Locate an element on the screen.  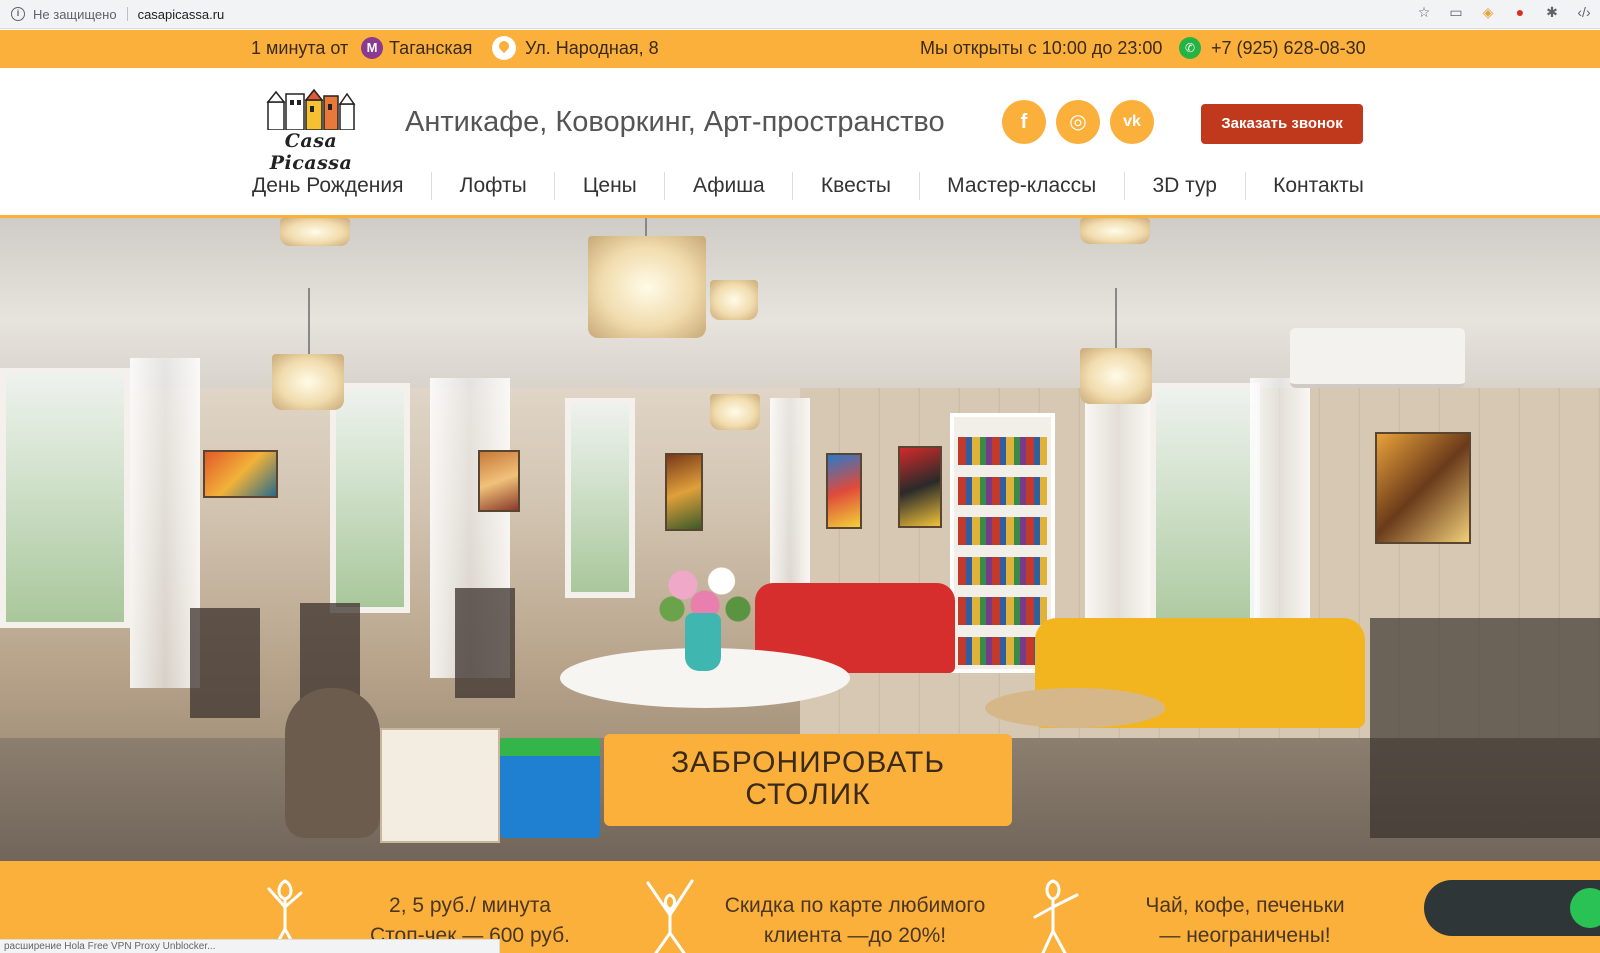
promo-tea: Чай, кофе, печеньки — неограничены! is located at coordinates (1245, 921).